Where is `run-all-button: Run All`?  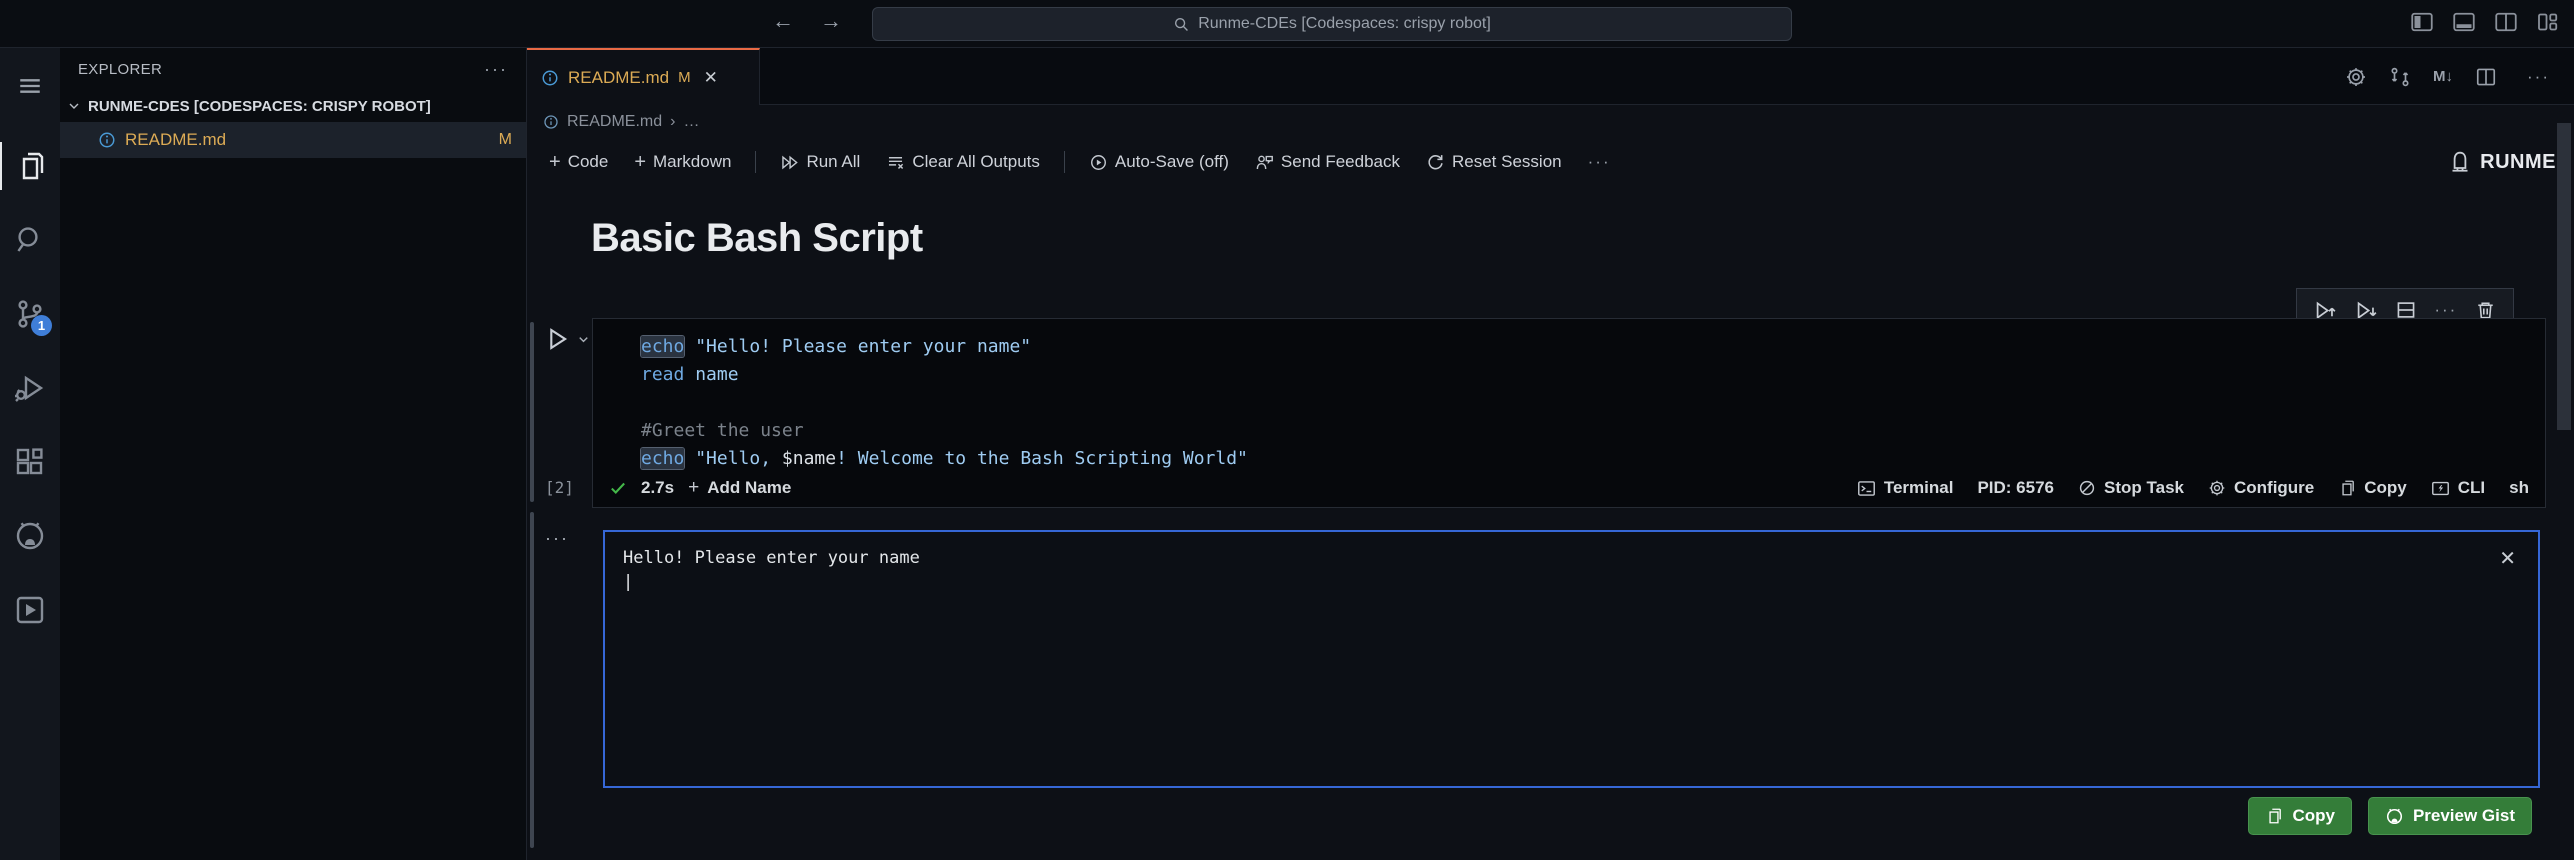
run-all-button: Run All is located at coordinates (820, 162).